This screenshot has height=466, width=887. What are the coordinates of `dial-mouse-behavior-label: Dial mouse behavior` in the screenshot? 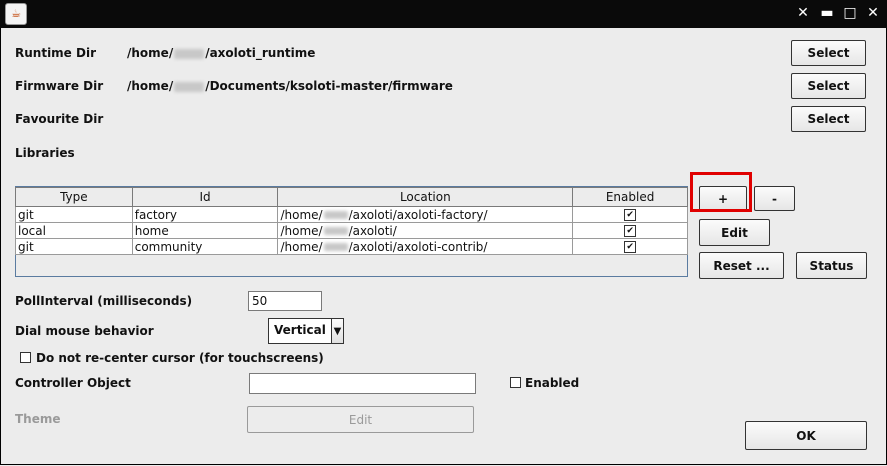 It's located at (84, 331).